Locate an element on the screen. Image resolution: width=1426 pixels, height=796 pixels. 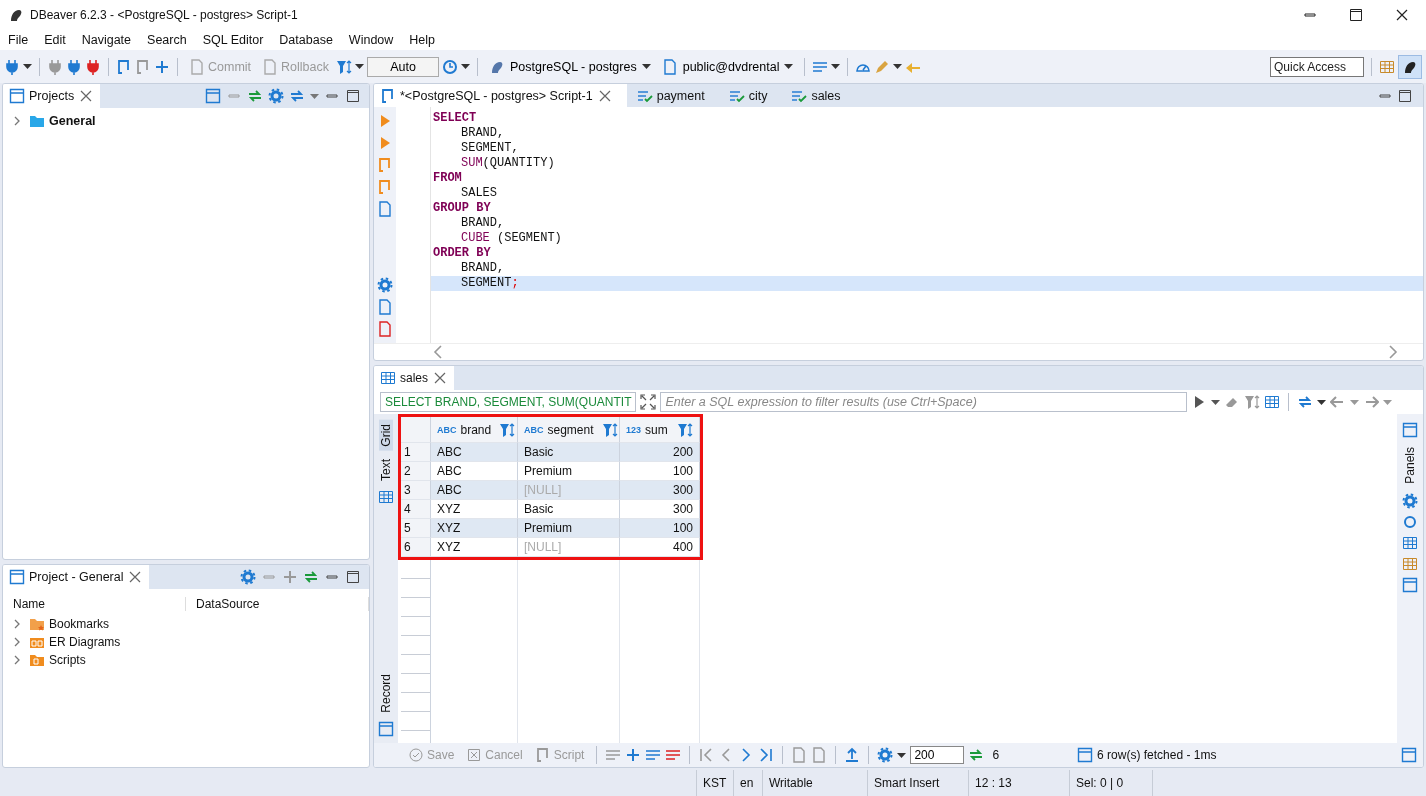
menu-item: Database is located at coordinates (306, 40).